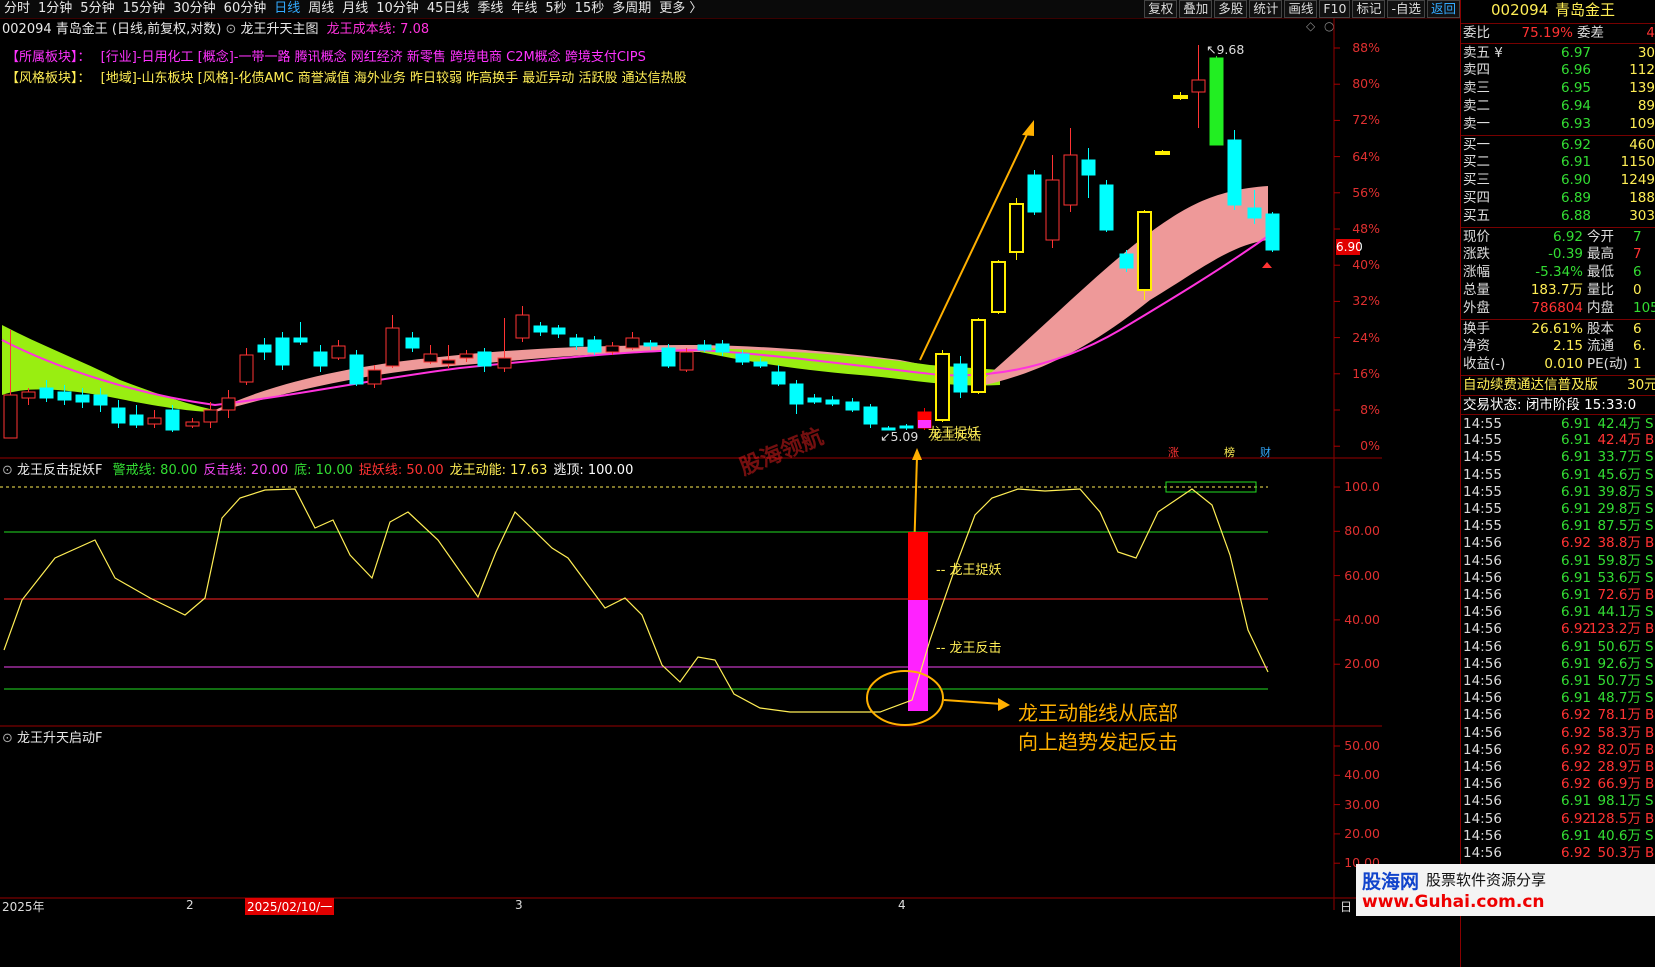 The width and height of the screenshot is (1655, 967). Describe the element at coordinates (1619, 474) in the screenshot. I see `quote-cell: 45.6万` at that location.